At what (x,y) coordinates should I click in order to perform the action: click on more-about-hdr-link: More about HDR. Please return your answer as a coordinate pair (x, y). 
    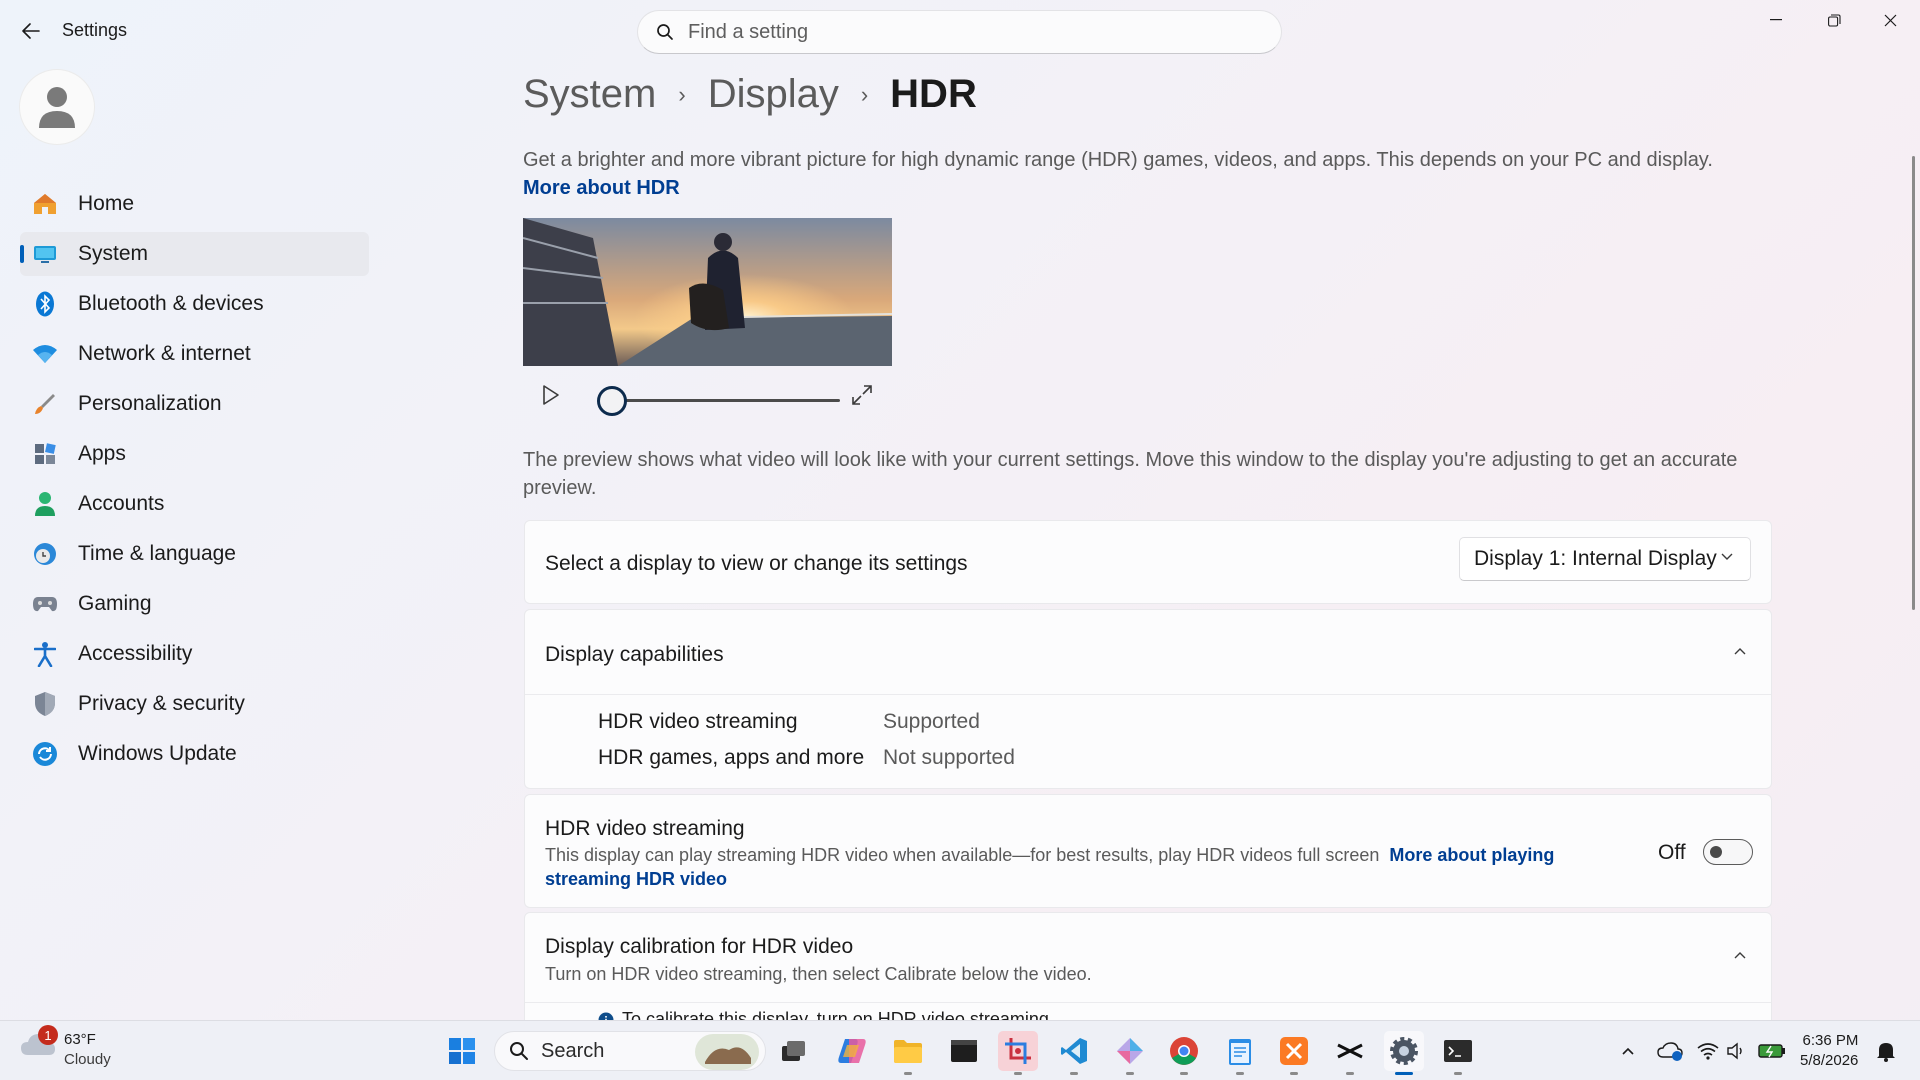
    Looking at the image, I should click on (601, 188).